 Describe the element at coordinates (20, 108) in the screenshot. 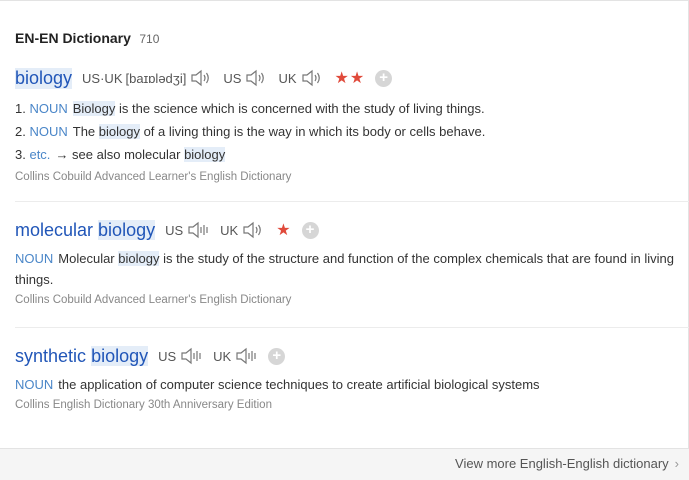

I see `sense-number: 1.` at that location.